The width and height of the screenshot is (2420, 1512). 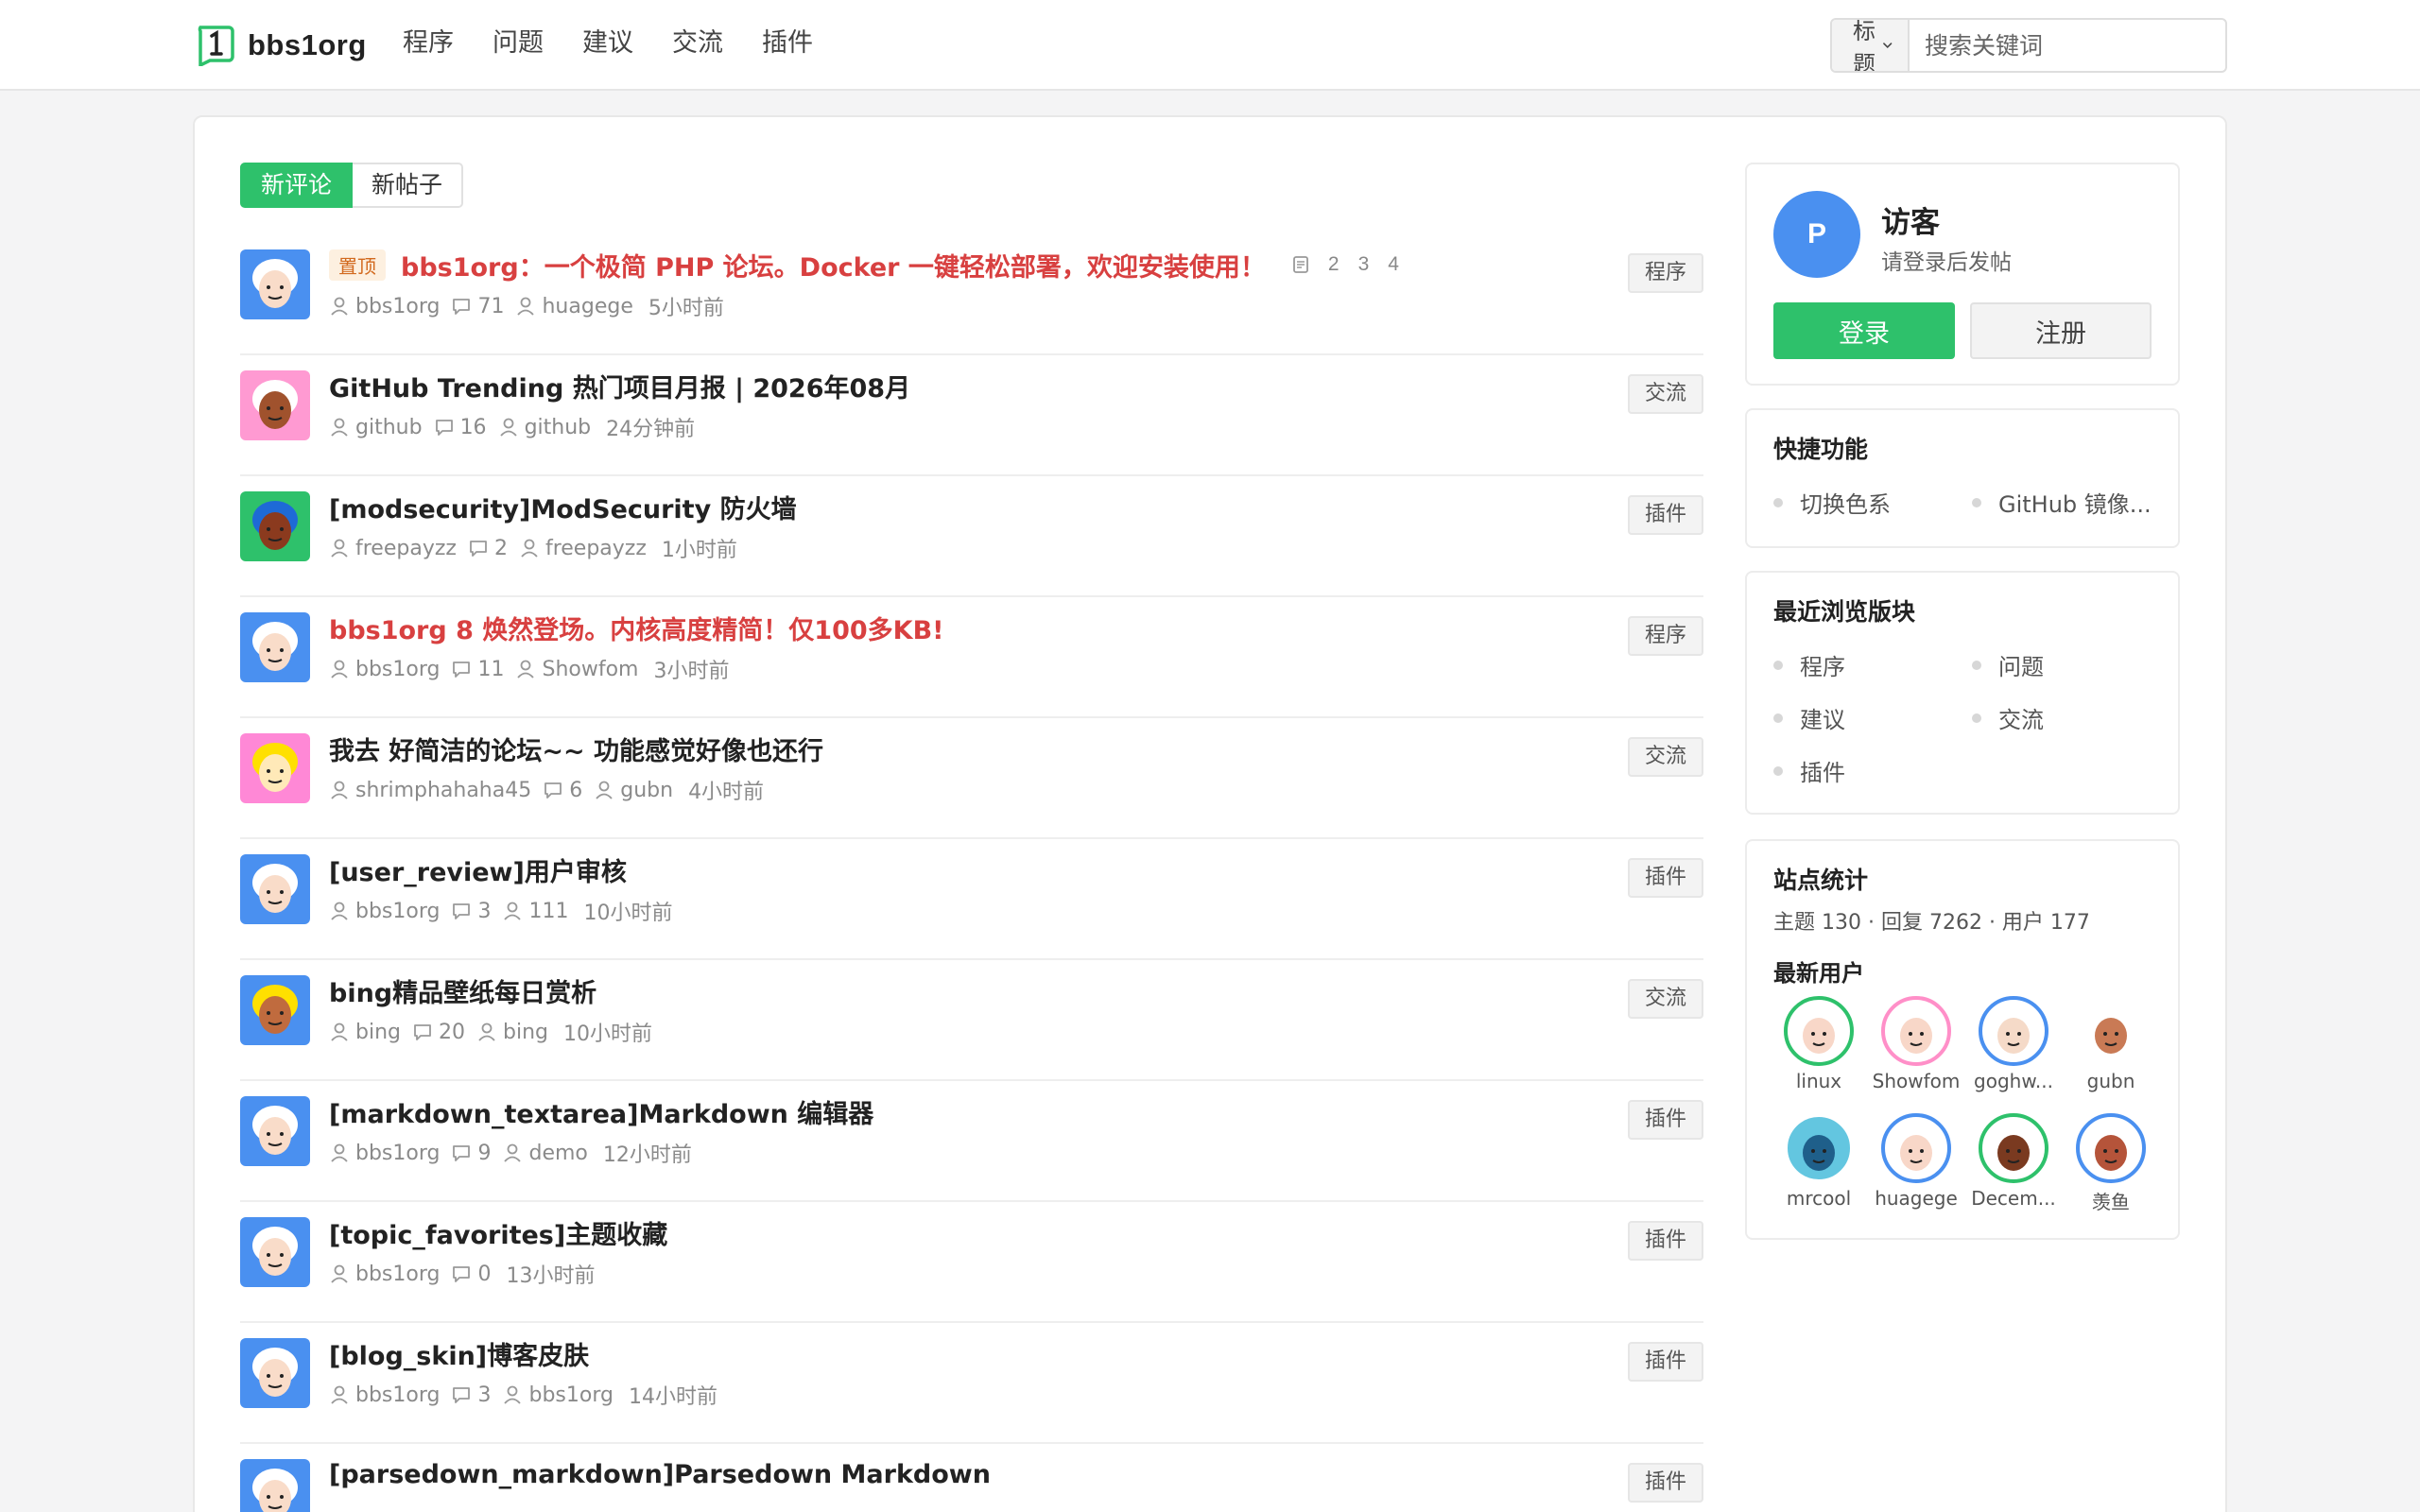 I want to click on topic-title: bing精品壁纸每日赏析, so click(x=462, y=990).